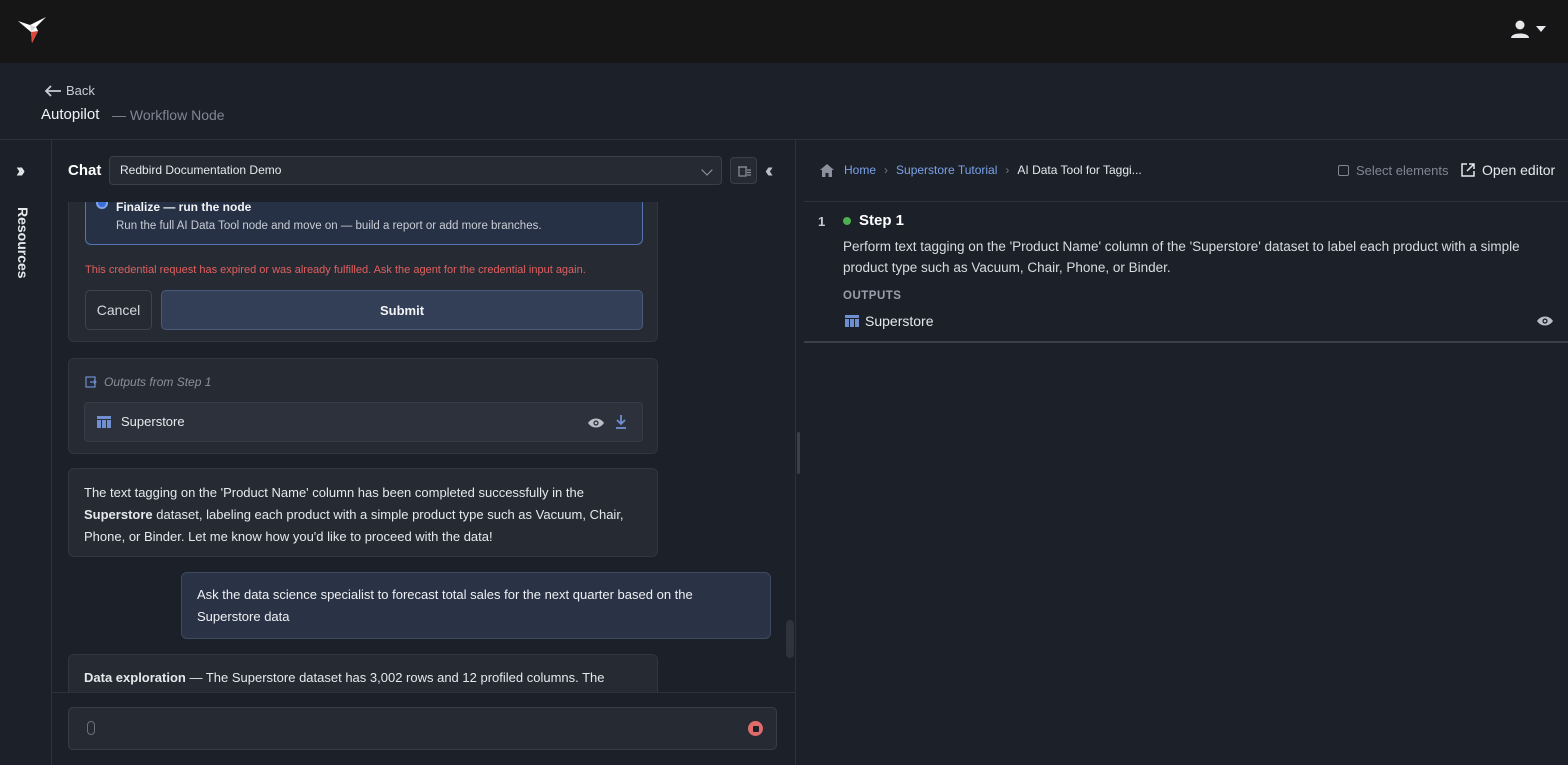 The image size is (1568, 765). I want to click on arrow-left-icon, so click(52, 90).